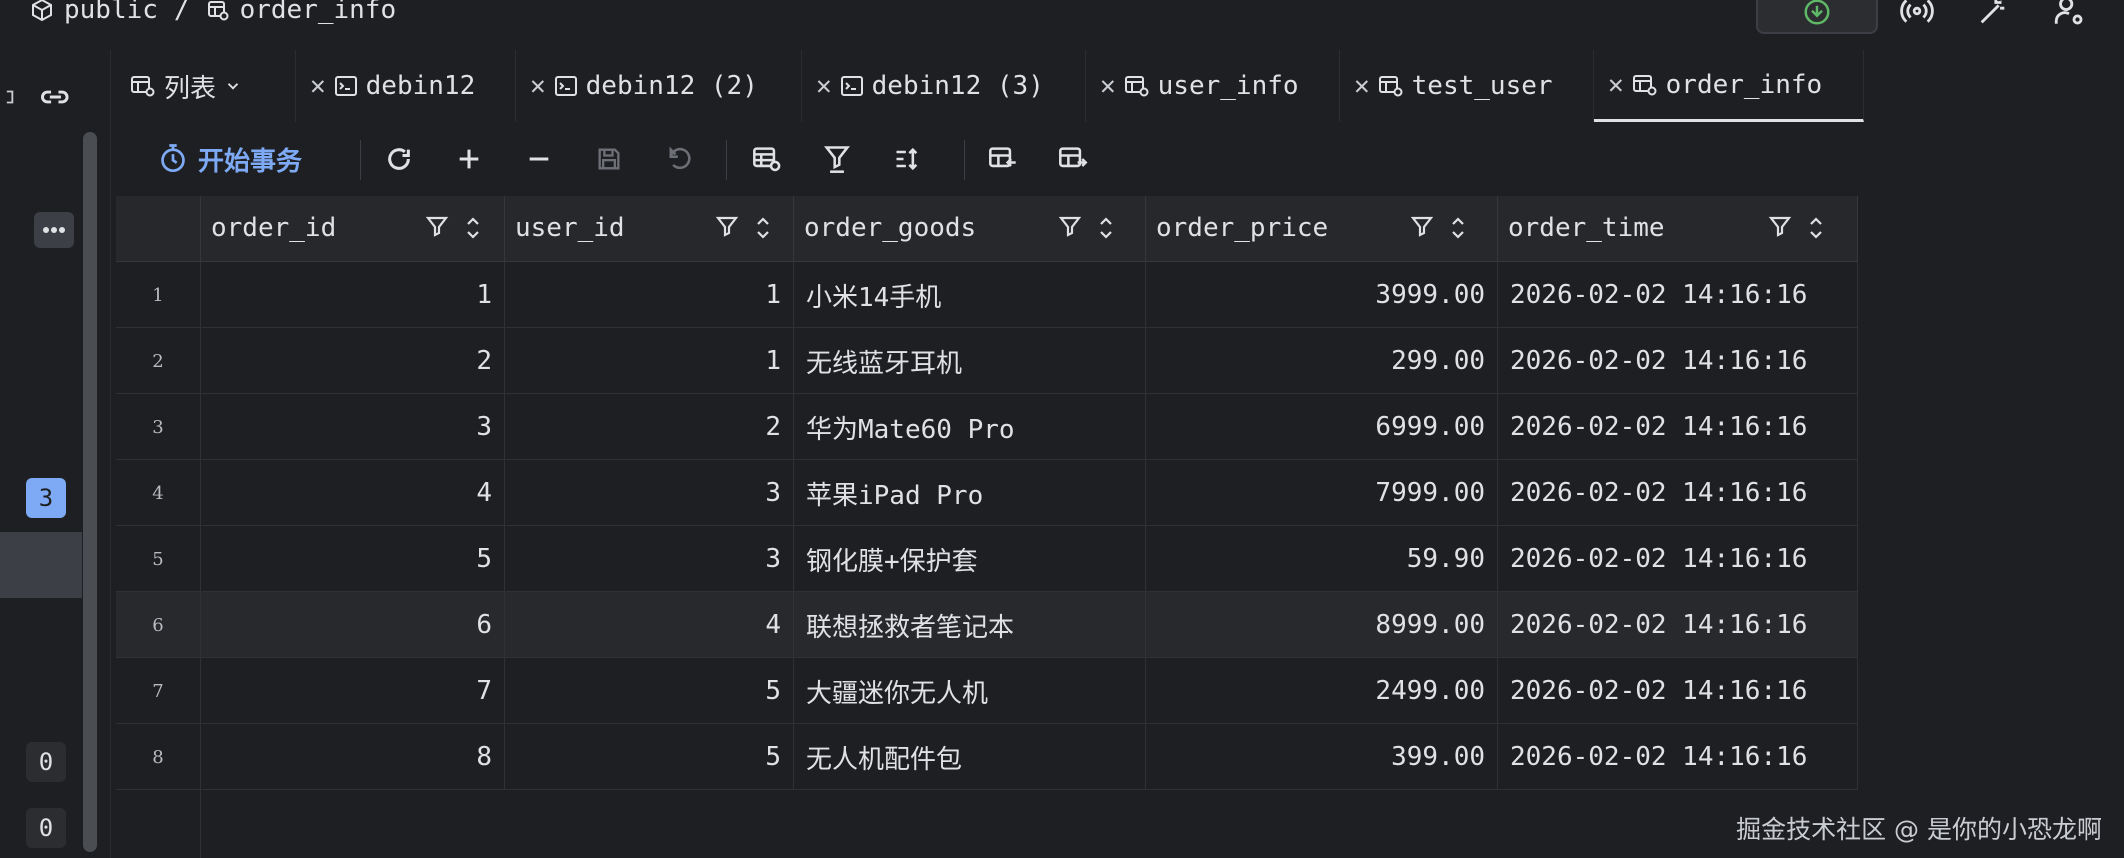  I want to click on column-header-order-id: order_id, so click(353, 229).